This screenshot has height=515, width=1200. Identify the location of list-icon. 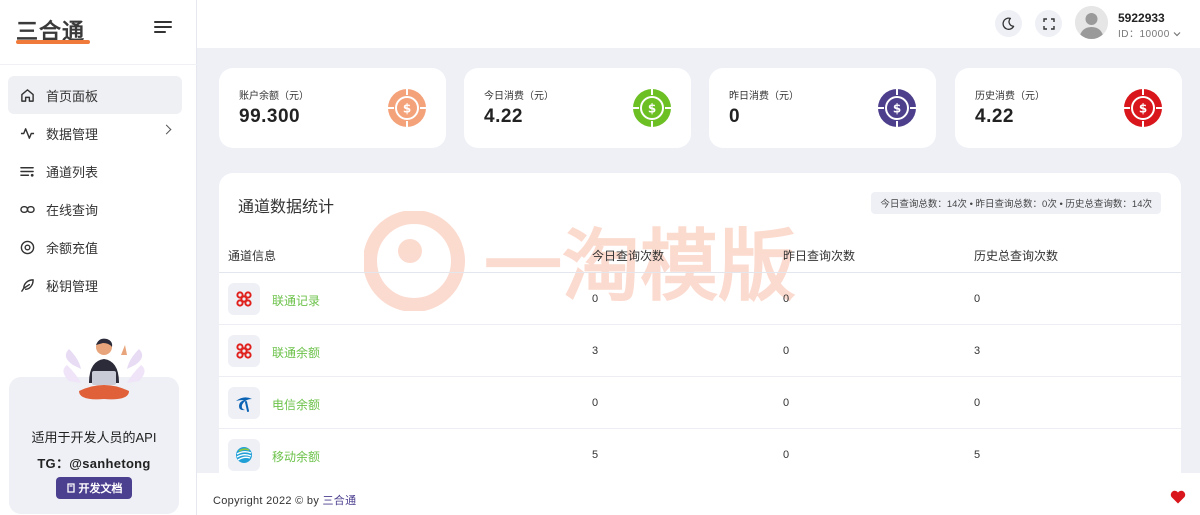
(27, 171).